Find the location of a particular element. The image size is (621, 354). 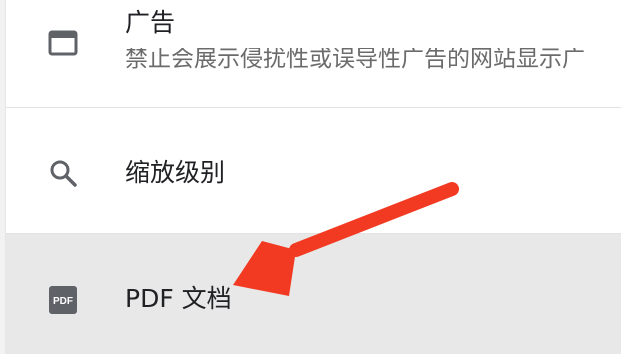

zoom-levels-title: 缩放级别 is located at coordinates (175, 172).